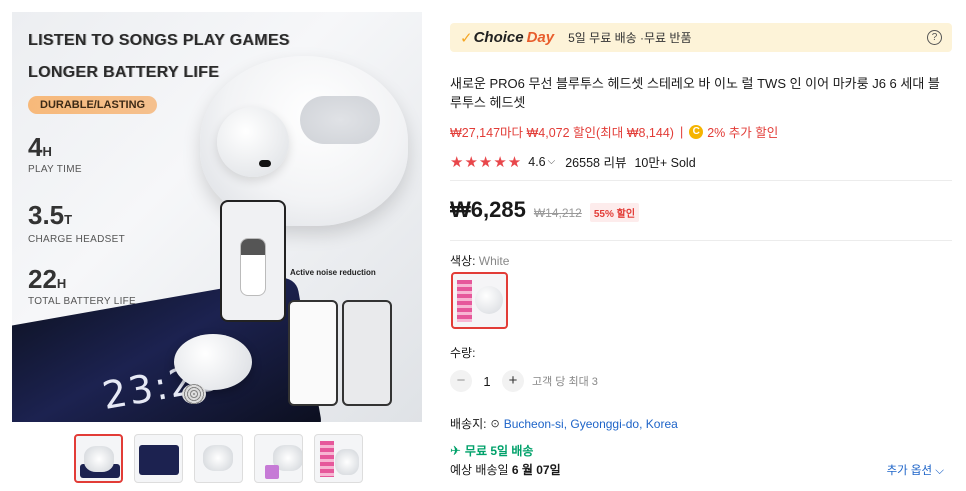 This screenshot has height=491, width=966. I want to click on overlay-headline: LISTEN TO SONGS PLAY GAMES, so click(159, 40).